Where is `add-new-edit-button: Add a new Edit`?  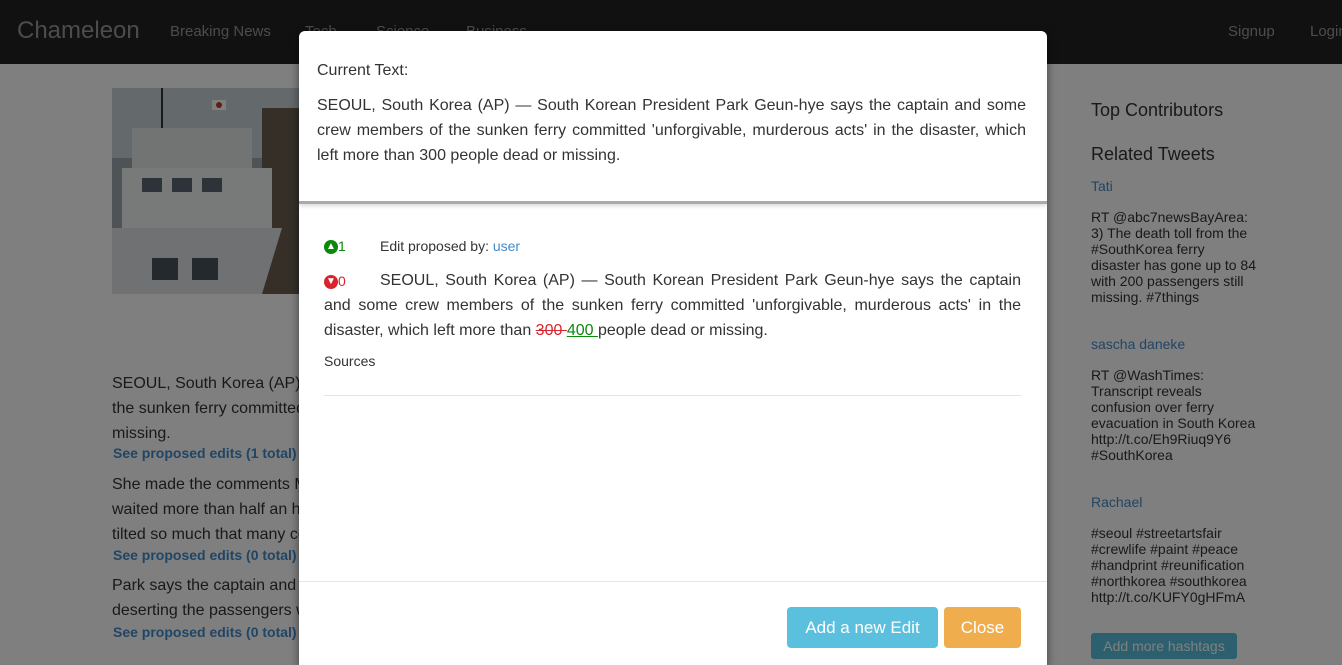 add-new-edit-button: Add a new Edit is located at coordinates (862, 627).